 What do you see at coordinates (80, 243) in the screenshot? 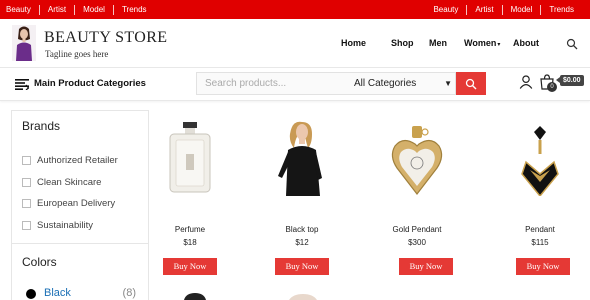
I see `divider` at bounding box center [80, 243].